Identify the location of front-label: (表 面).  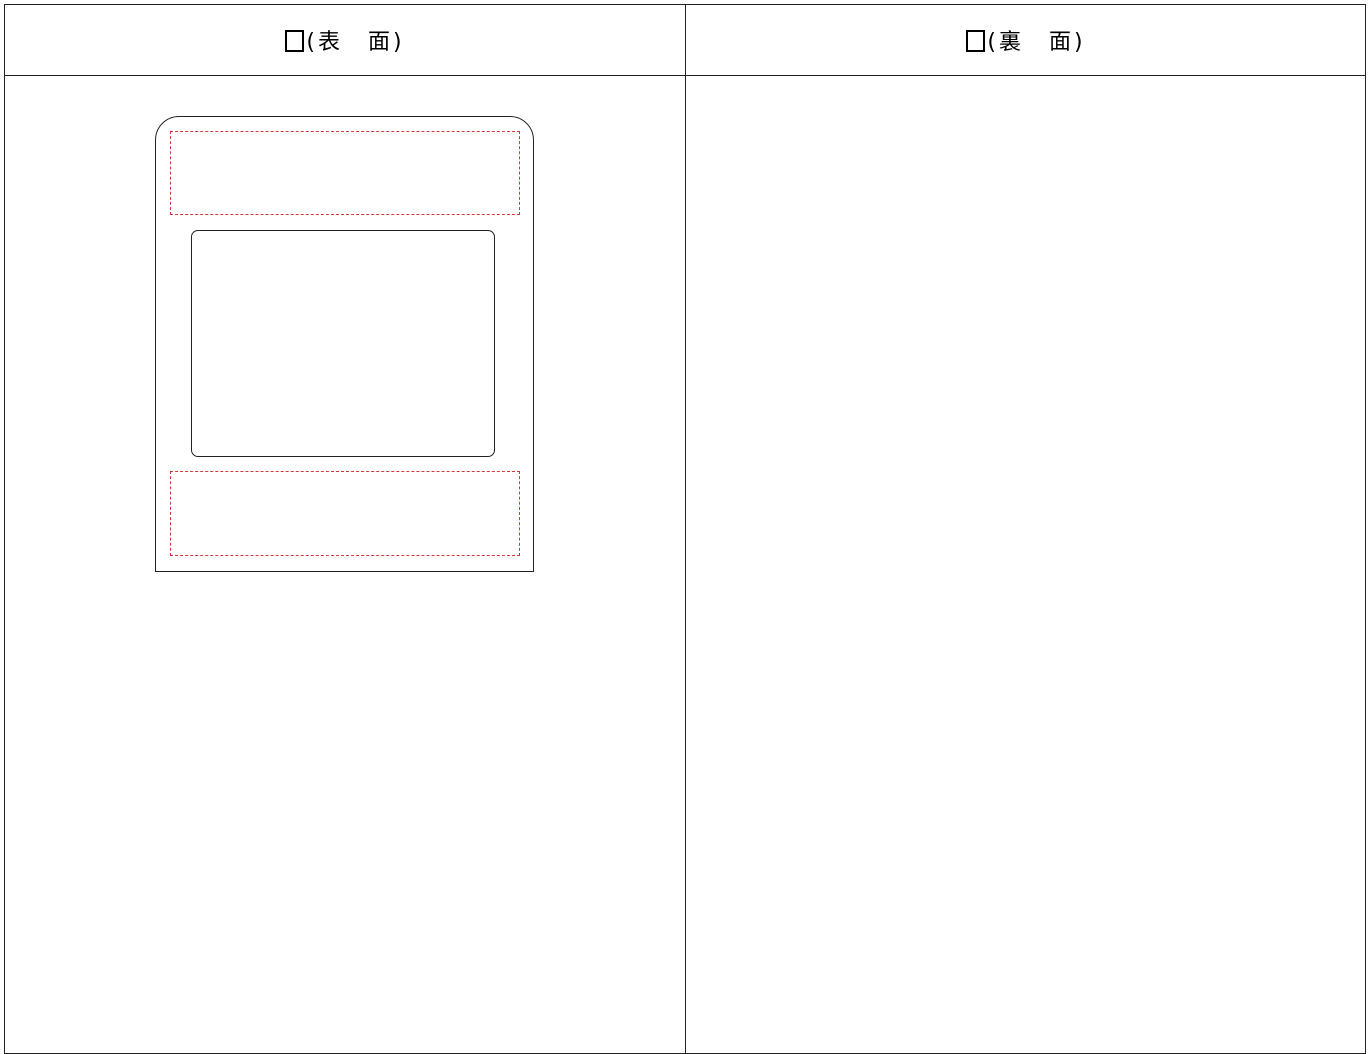
(355, 42).